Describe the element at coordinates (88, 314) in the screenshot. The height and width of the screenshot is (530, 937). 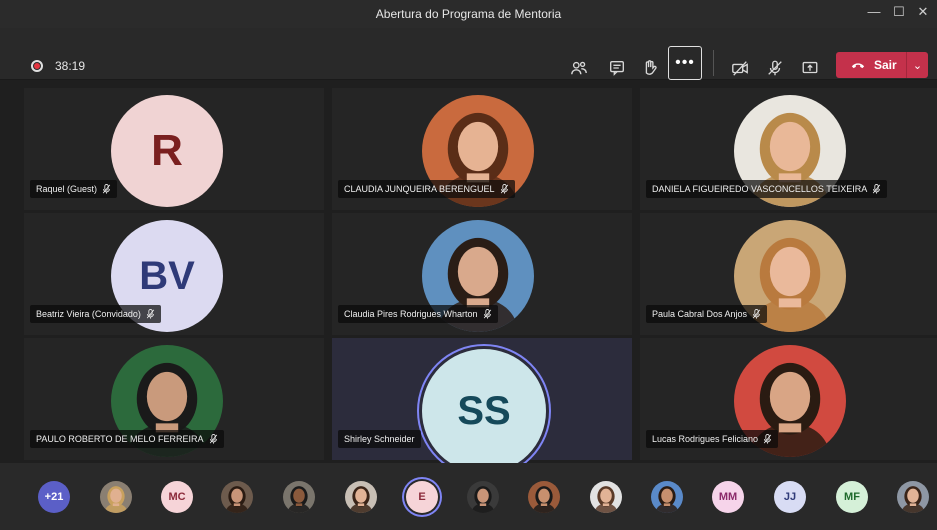
I see `participant-name: Beatriz Vieira (Convidado)` at that location.